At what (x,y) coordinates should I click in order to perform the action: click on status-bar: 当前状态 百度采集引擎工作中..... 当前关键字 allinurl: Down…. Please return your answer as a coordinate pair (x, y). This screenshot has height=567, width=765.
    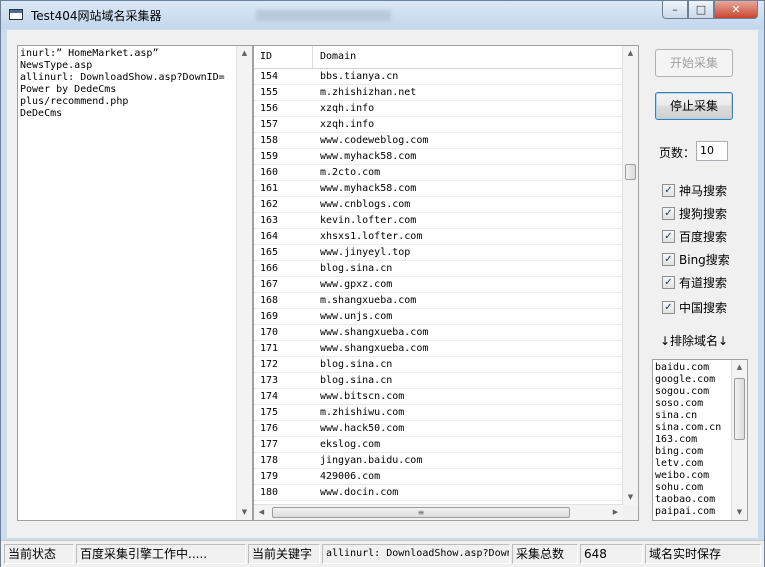
    Looking at the image, I should click on (382, 553).